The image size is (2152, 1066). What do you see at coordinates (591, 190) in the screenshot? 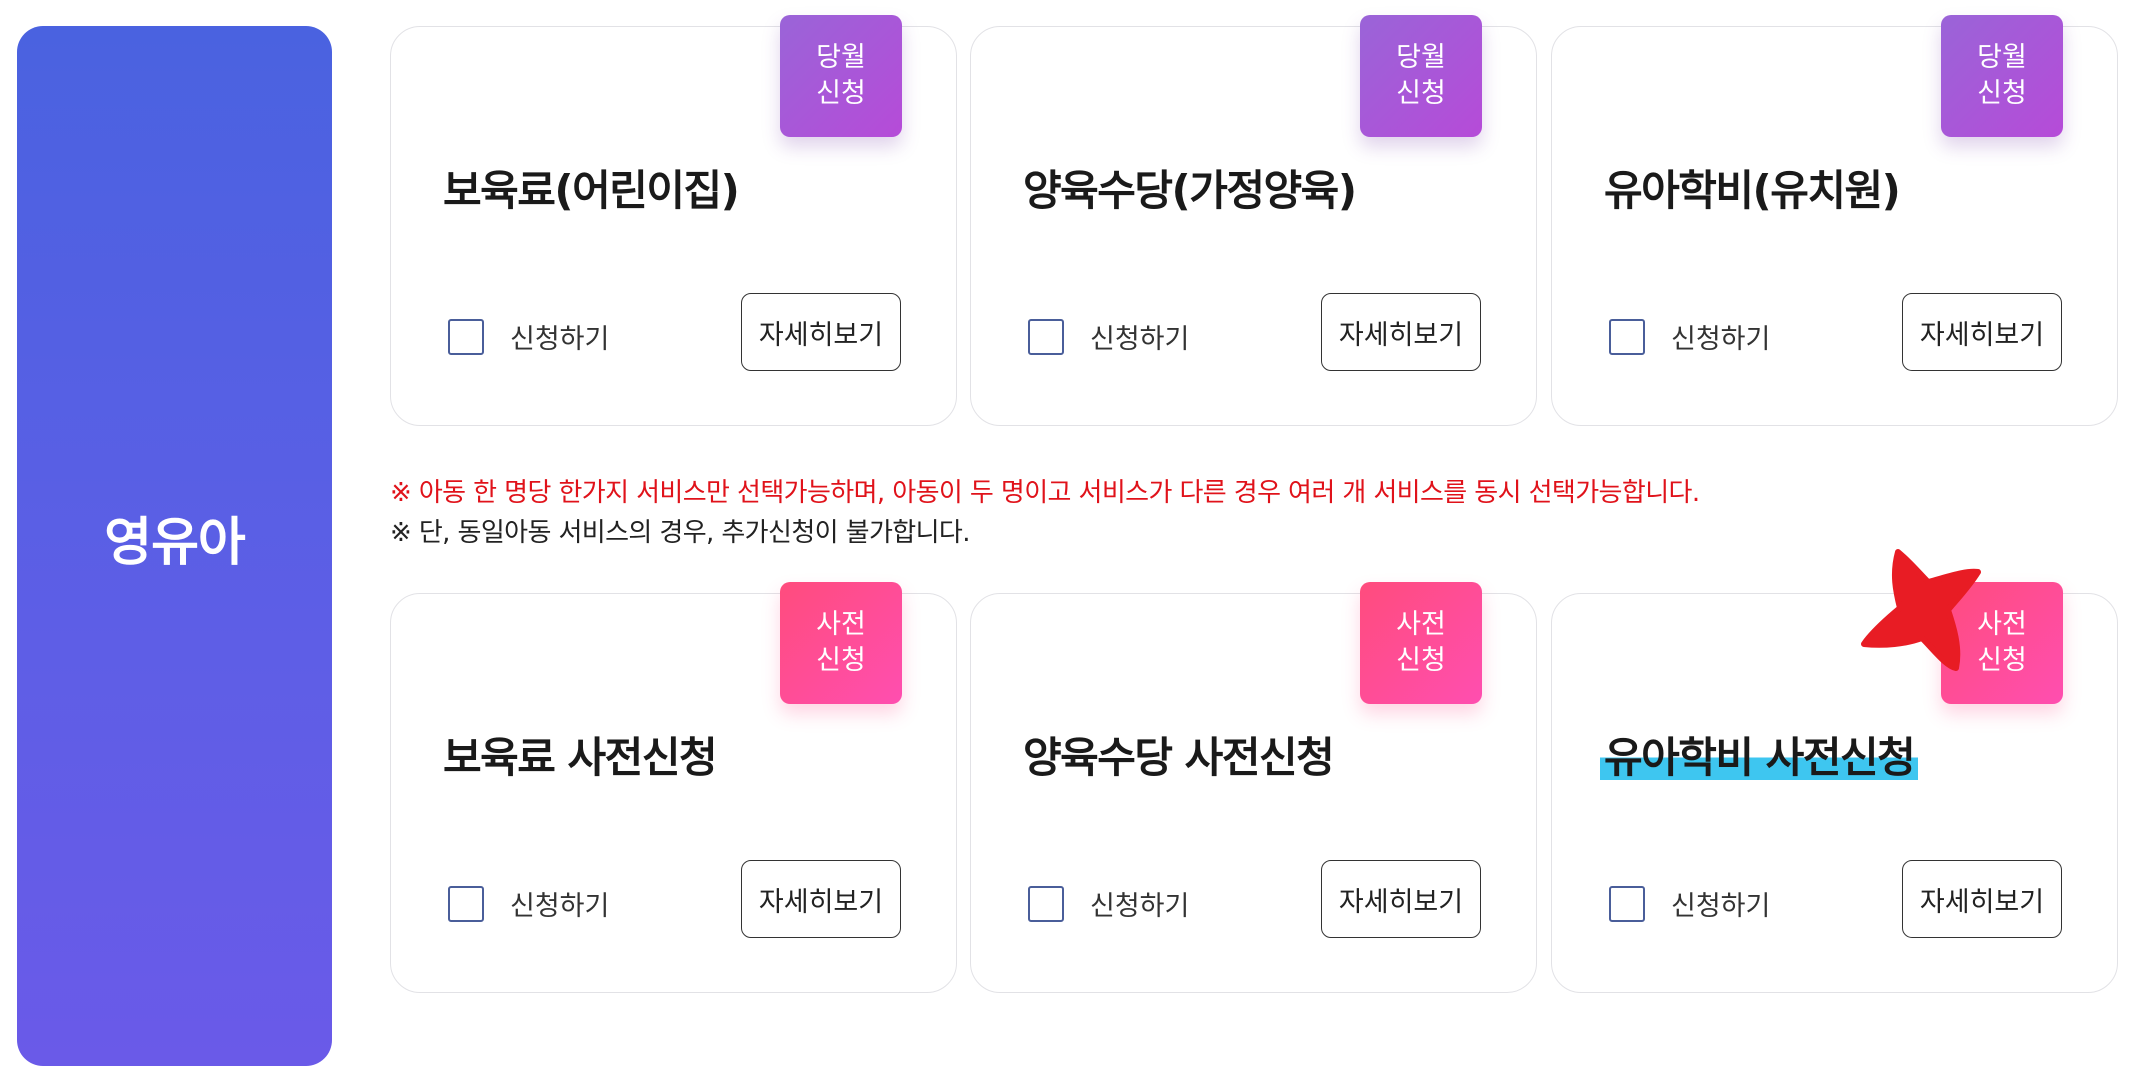
I see `card-title: 보육료(어린이집)` at bounding box center [591, 190].